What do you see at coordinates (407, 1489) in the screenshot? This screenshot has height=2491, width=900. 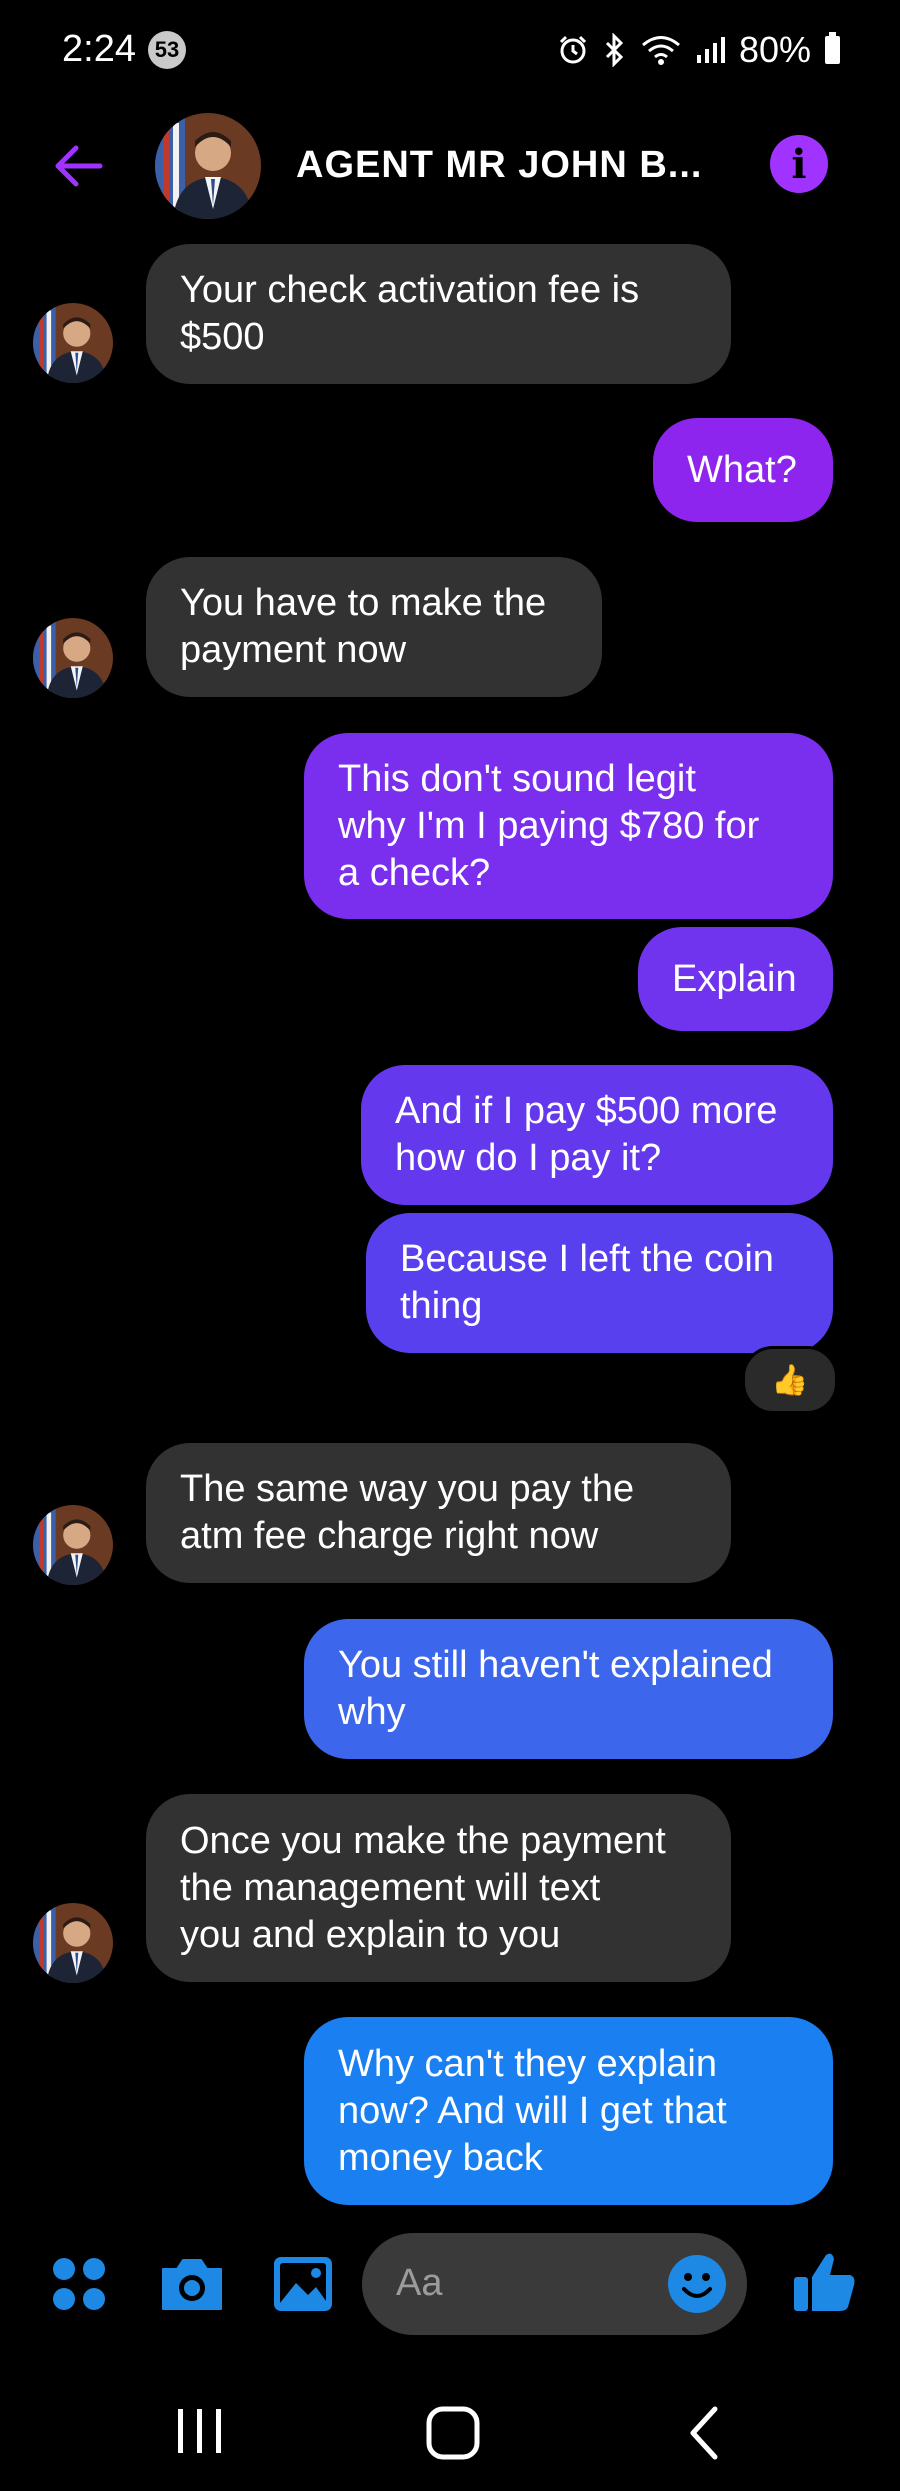 I see `message-text: The same way you pay the` at bounding box center [407, 1489].